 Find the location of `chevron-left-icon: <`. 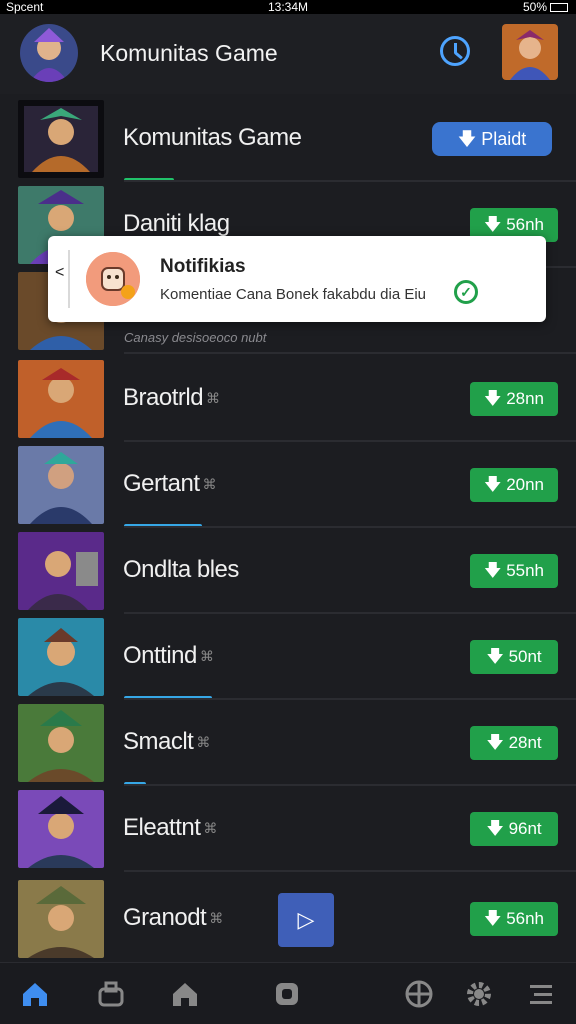

chevron-left-icon: < is located at coordinates (59, 273).